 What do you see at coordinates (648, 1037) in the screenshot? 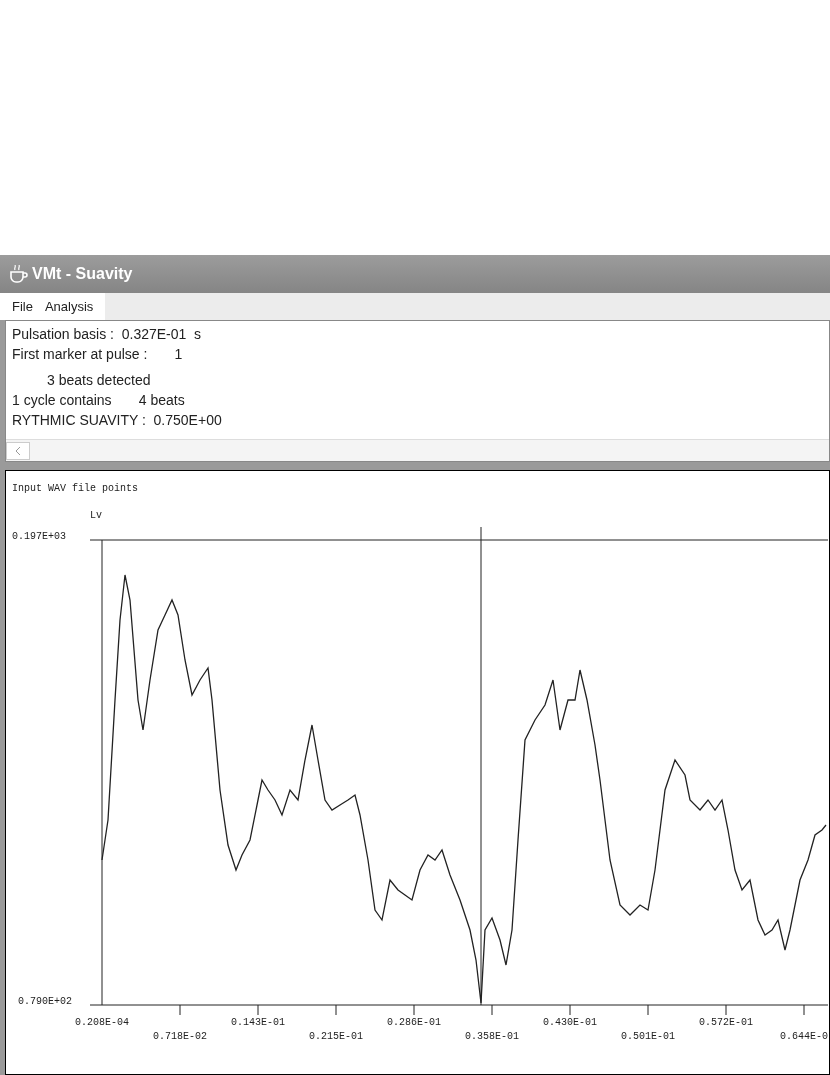
I see `axis-tick-label: 0.501E-01` at bounding box center [648, 1037].